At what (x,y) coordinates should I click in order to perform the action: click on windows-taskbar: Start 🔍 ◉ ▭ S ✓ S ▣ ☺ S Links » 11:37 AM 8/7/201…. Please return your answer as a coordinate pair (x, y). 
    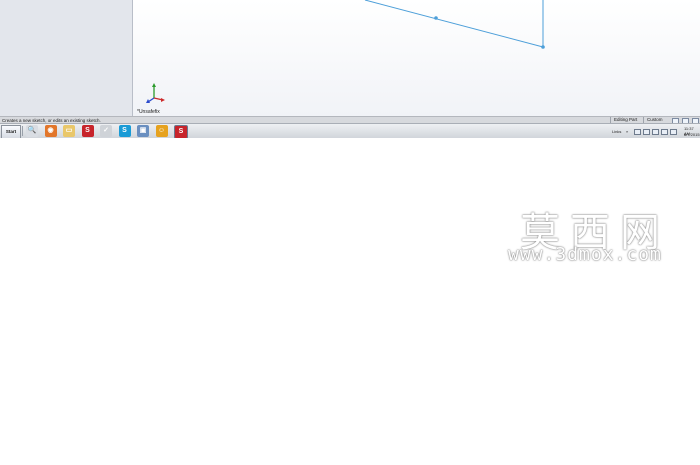
    Looking at the image, I should click on (350, 130).